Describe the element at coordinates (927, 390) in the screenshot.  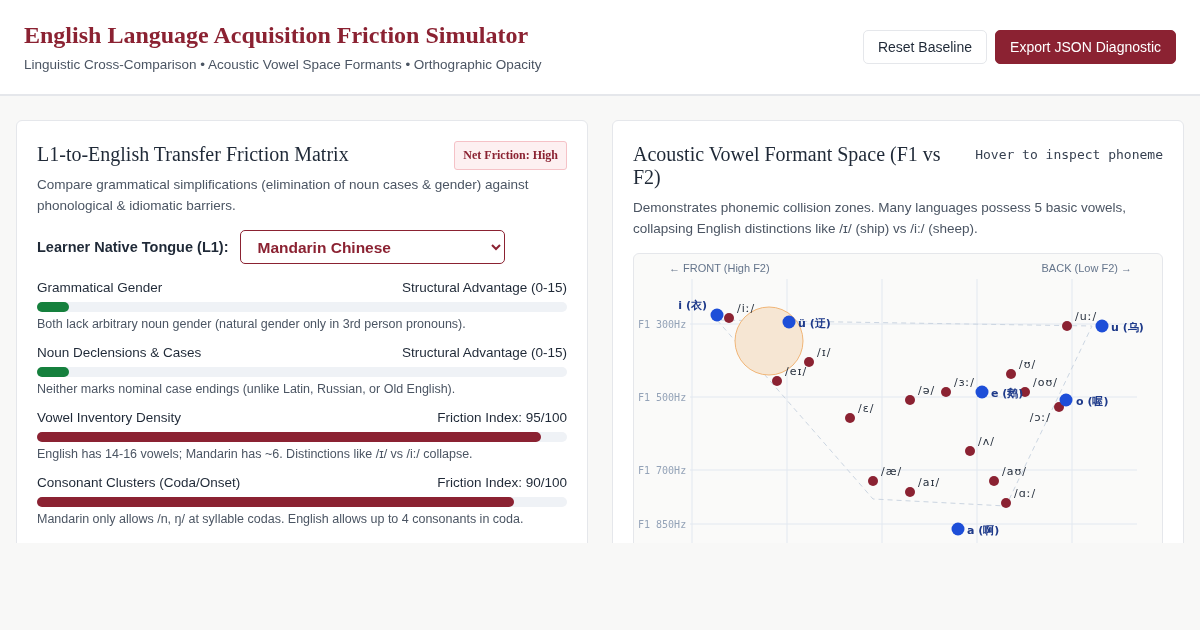
I see `phoneme-label: /ə/` at that location.